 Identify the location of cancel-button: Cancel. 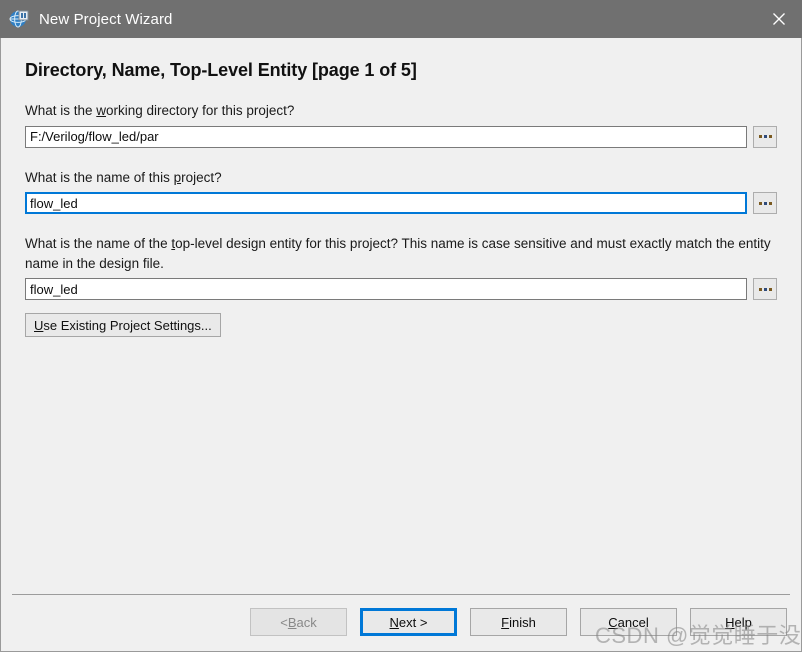
(628, 622).